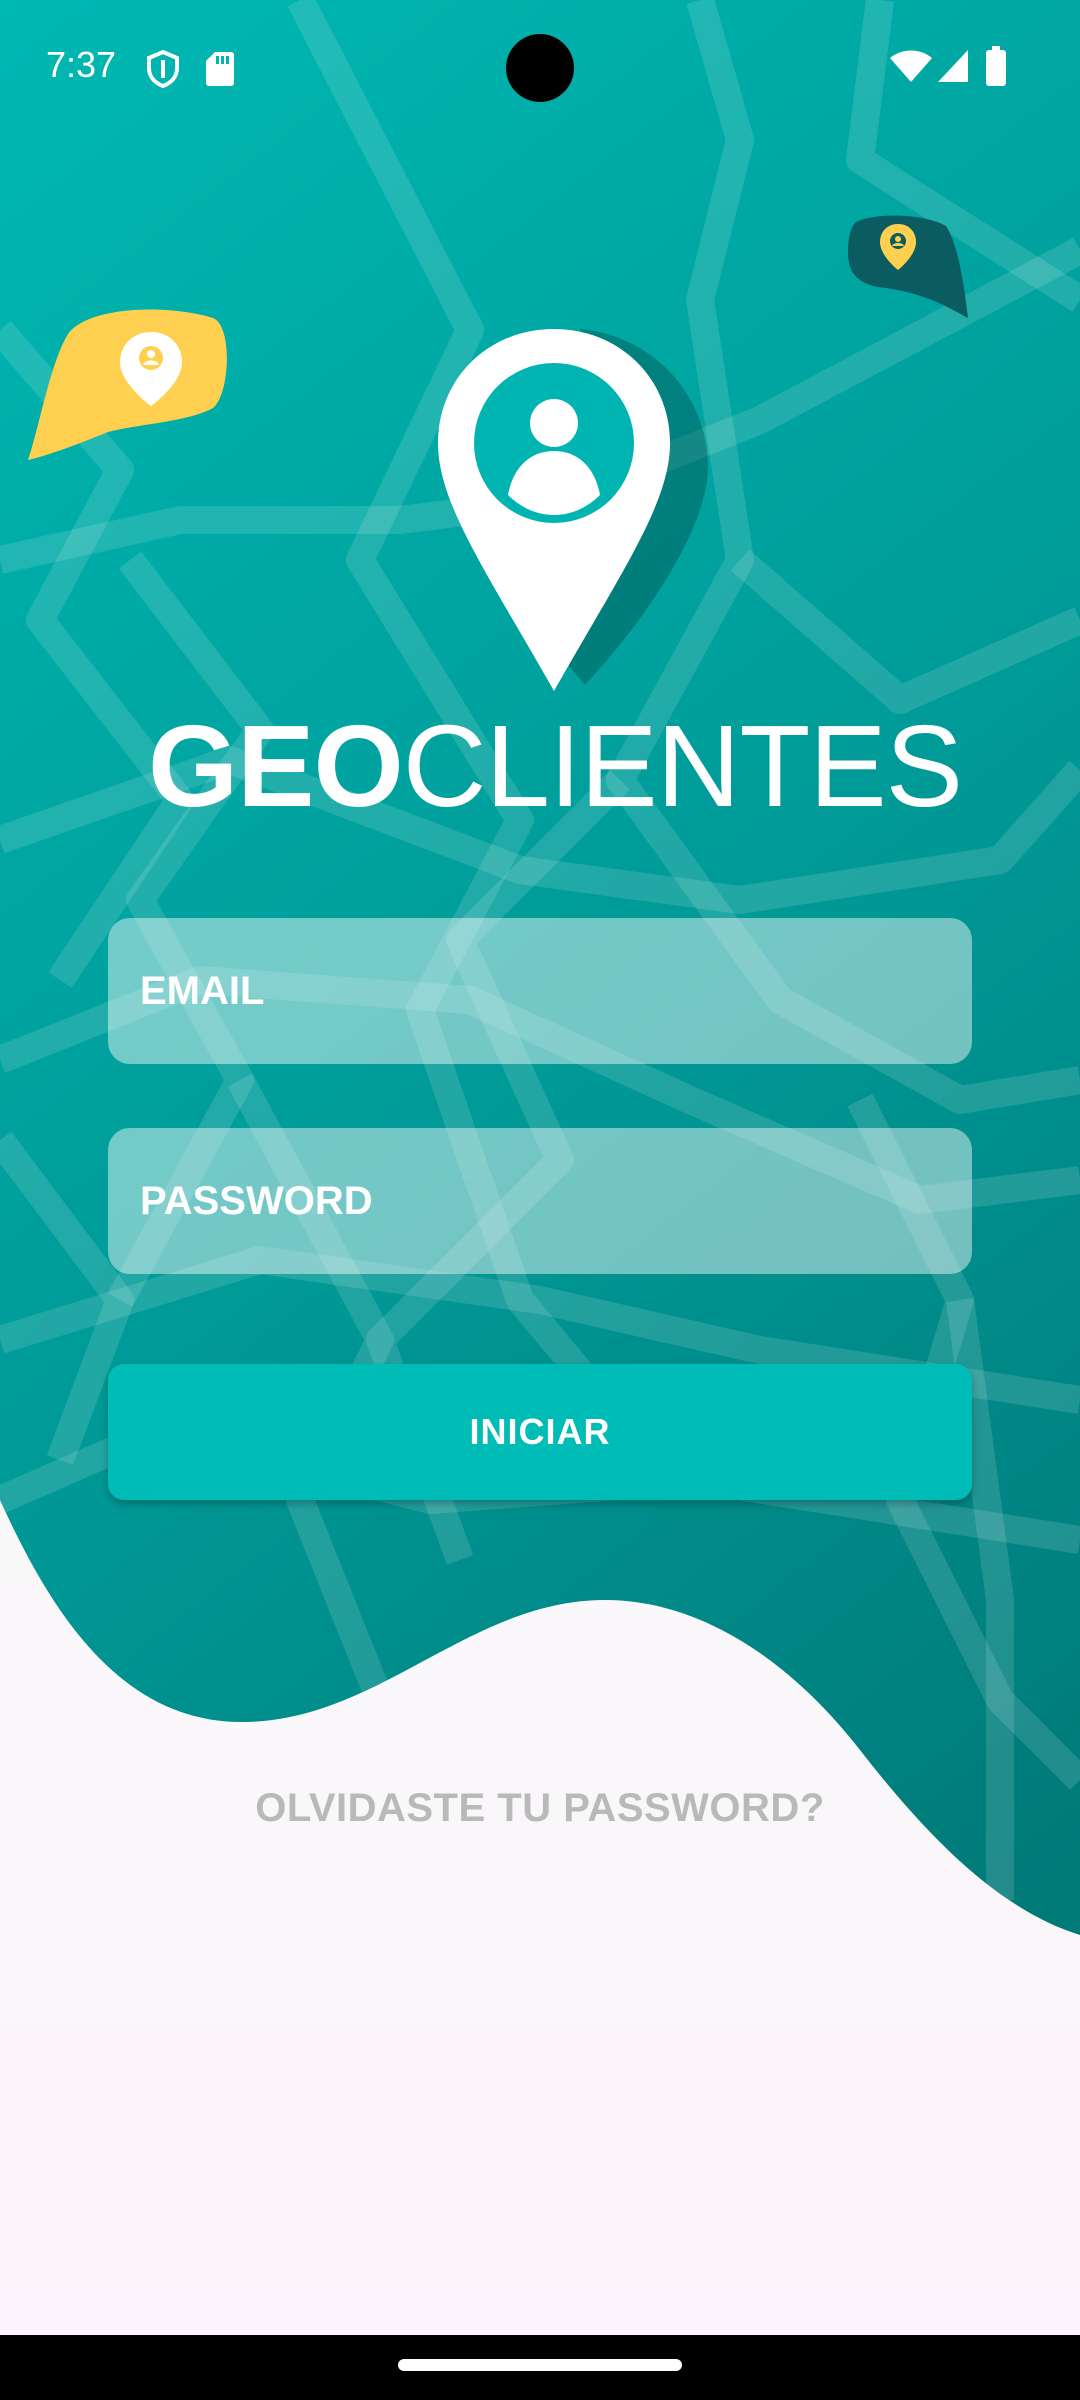 This screenshot has width=1080, height=2400. Describe the element at coordinates (911, 66) in the screenshot. I see `wifi-icon` at that location.